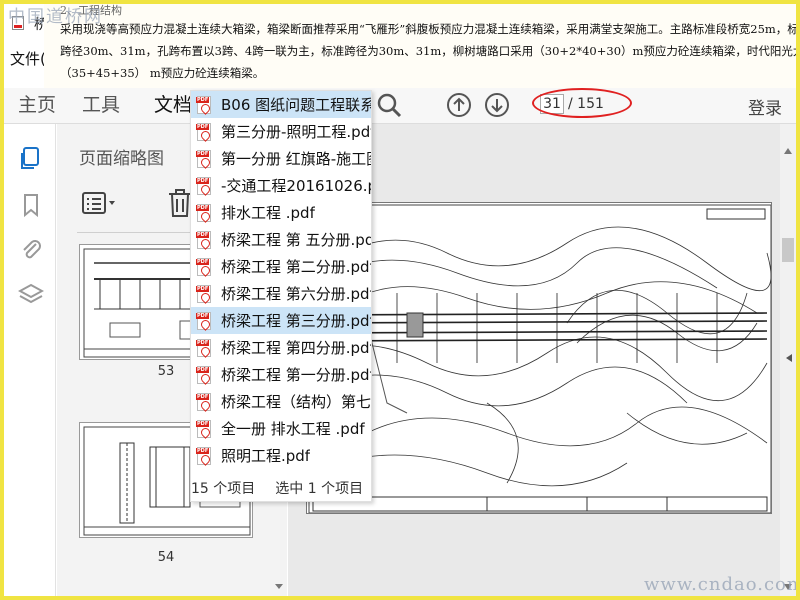 This screenshot has height=600, width=800. I want to click on file-name: 桥梁工程（结构）第七, so click(296, 402).